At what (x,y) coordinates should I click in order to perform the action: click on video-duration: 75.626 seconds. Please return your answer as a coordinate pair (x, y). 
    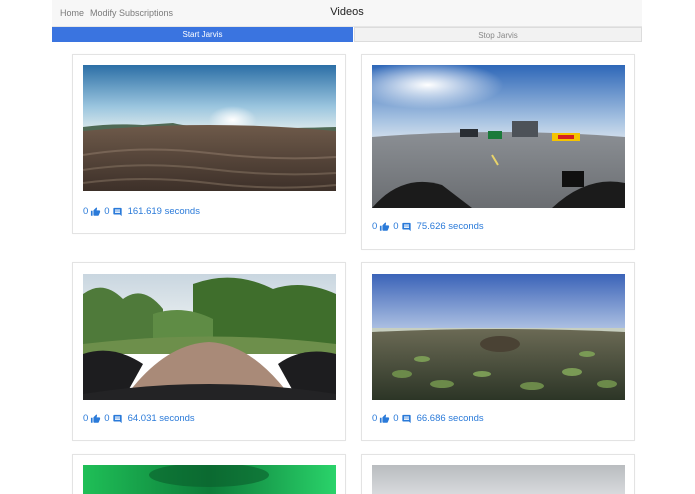
    Looking at the image, I should click on (450, 226).